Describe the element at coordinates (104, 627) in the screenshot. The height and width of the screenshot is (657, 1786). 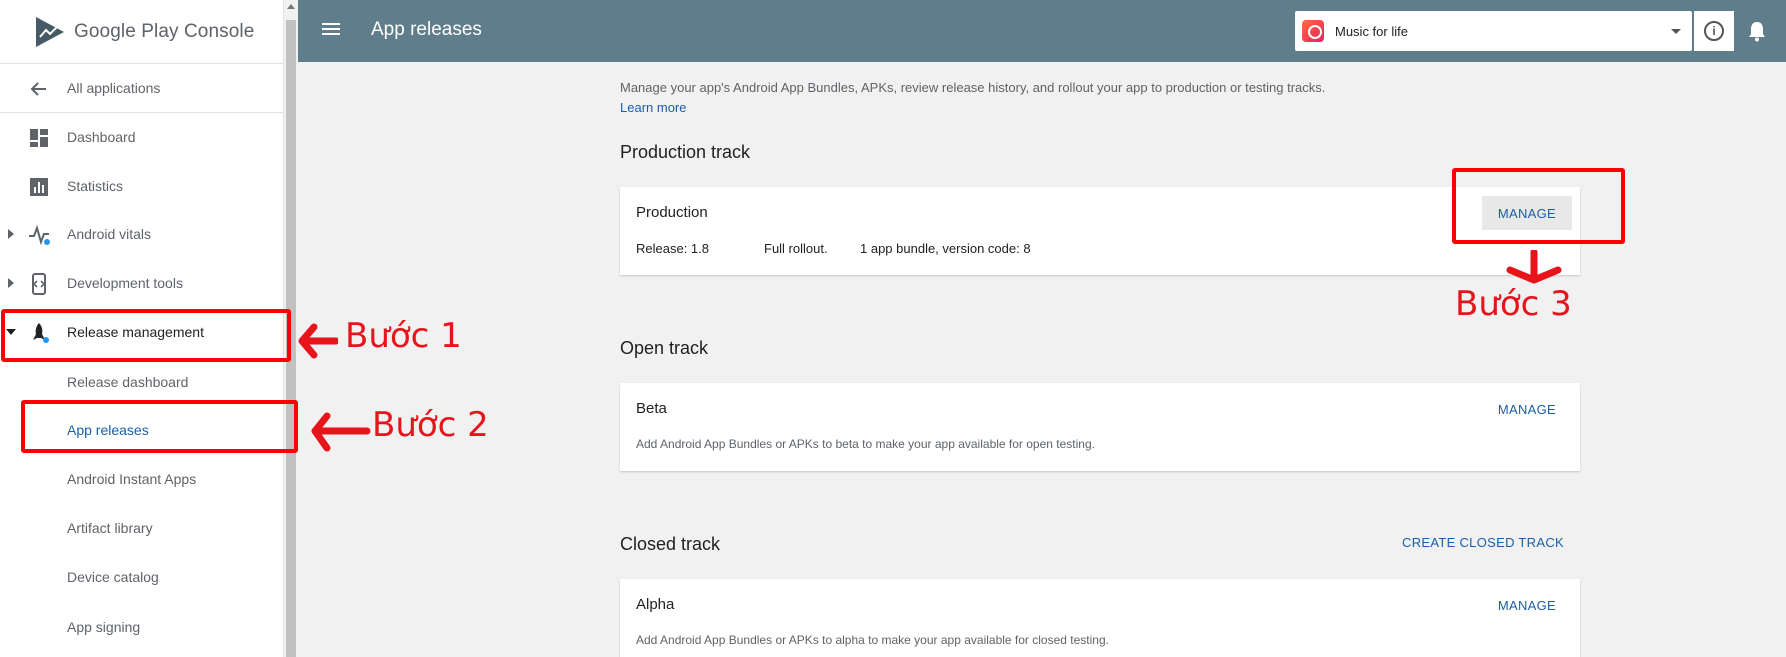
I see `sidebar-subitem-label: App signing` at that location.